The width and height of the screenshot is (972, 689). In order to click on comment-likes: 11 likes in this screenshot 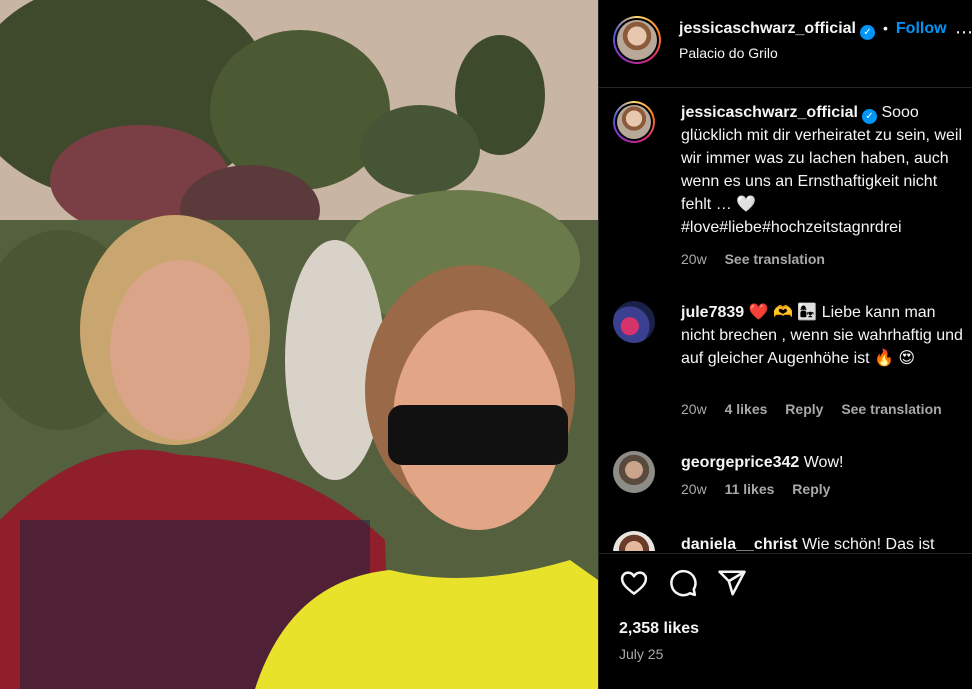, I will do `click(750, 489)`.